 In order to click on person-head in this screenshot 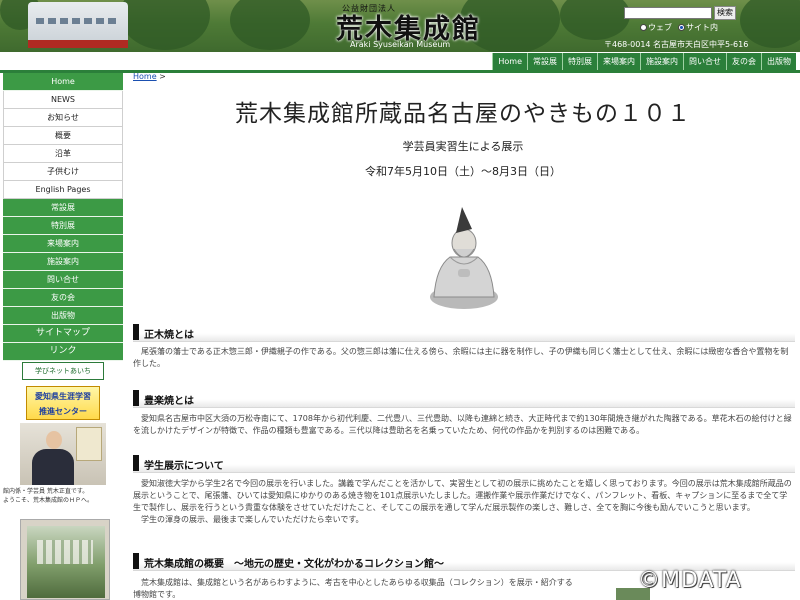, I will do `click(54, 440)`.